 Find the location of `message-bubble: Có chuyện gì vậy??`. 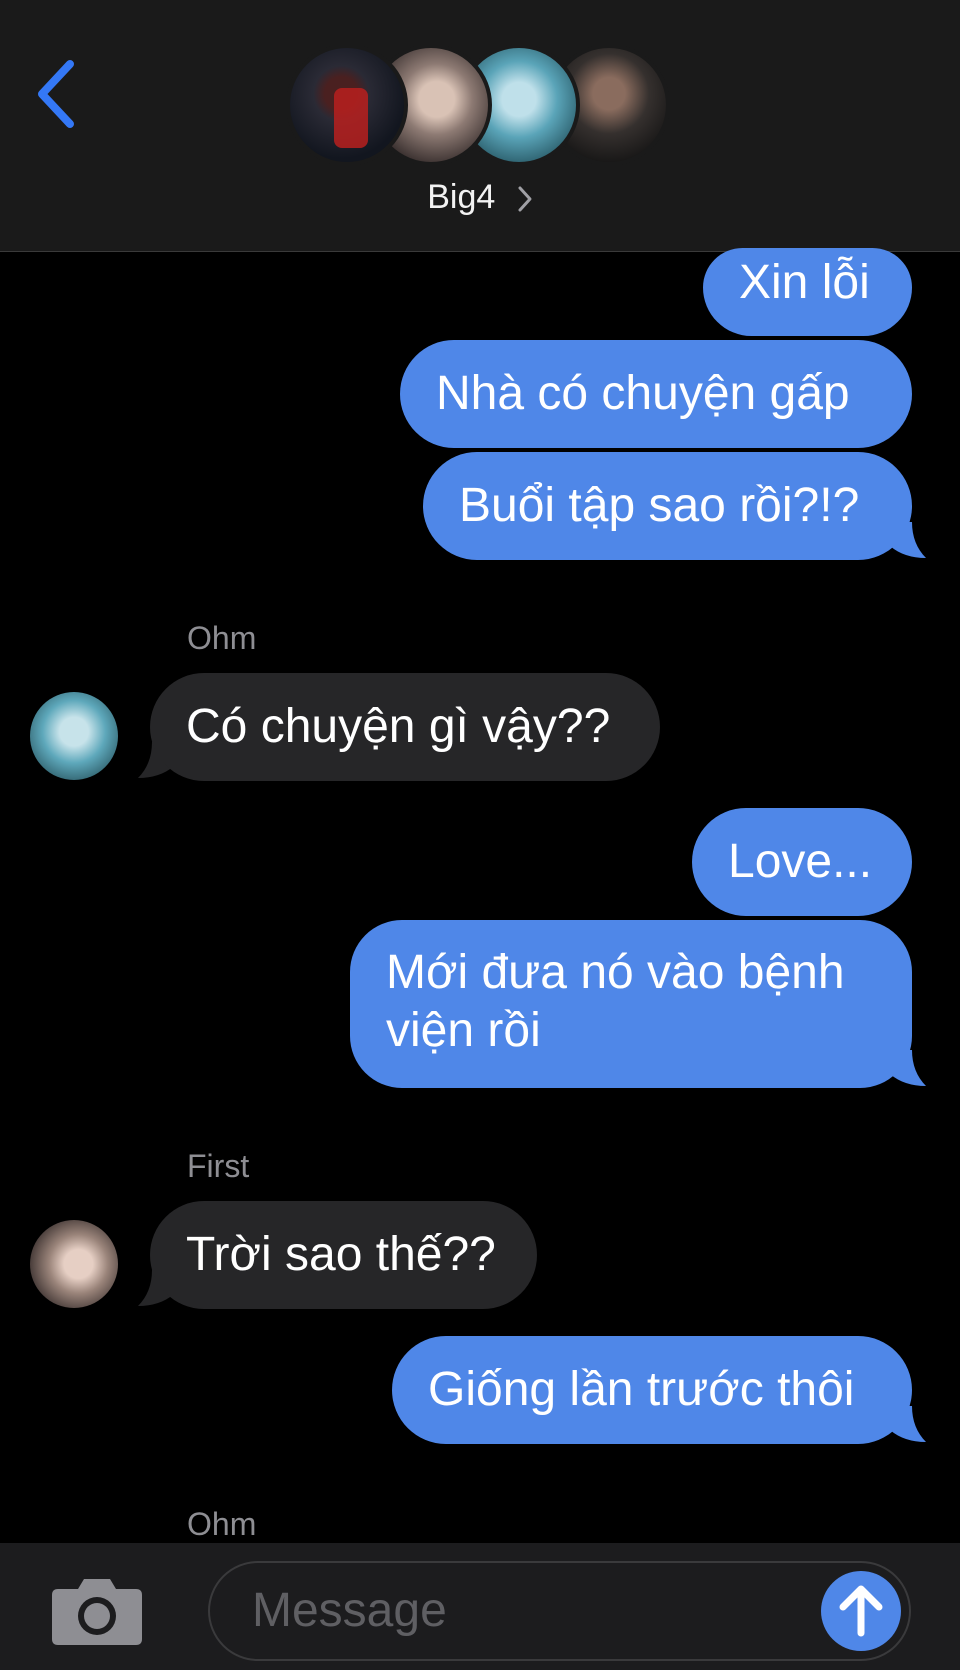

message-bubble: Có chuyện gì vậy?? is located at coordinates (405, 727).